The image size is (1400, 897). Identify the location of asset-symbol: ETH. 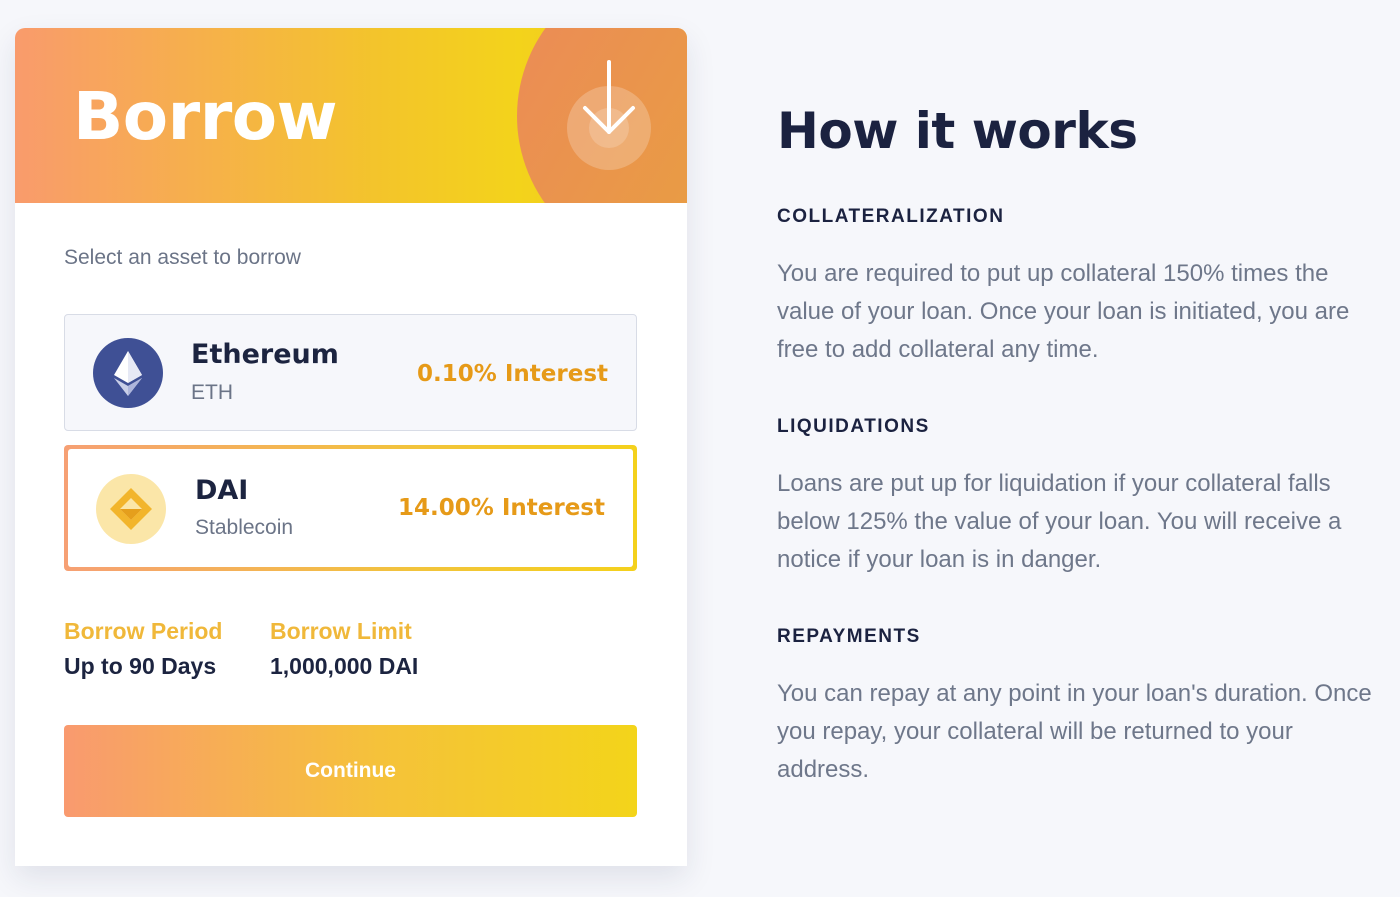
(212, 392).